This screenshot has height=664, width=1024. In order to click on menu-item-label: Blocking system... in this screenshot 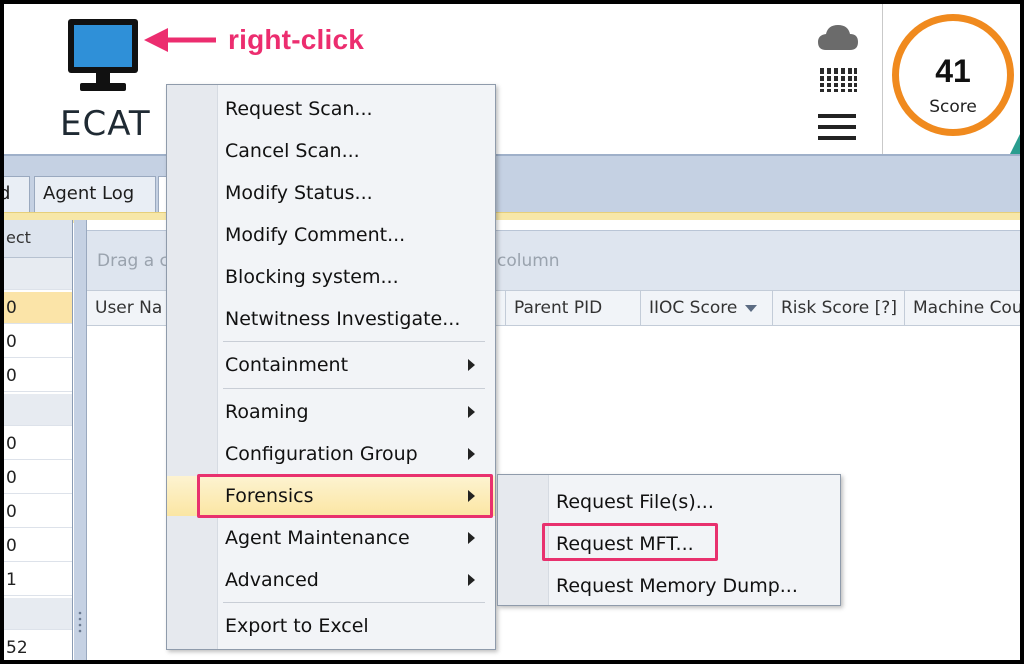, I will do `click(312, 277)`.